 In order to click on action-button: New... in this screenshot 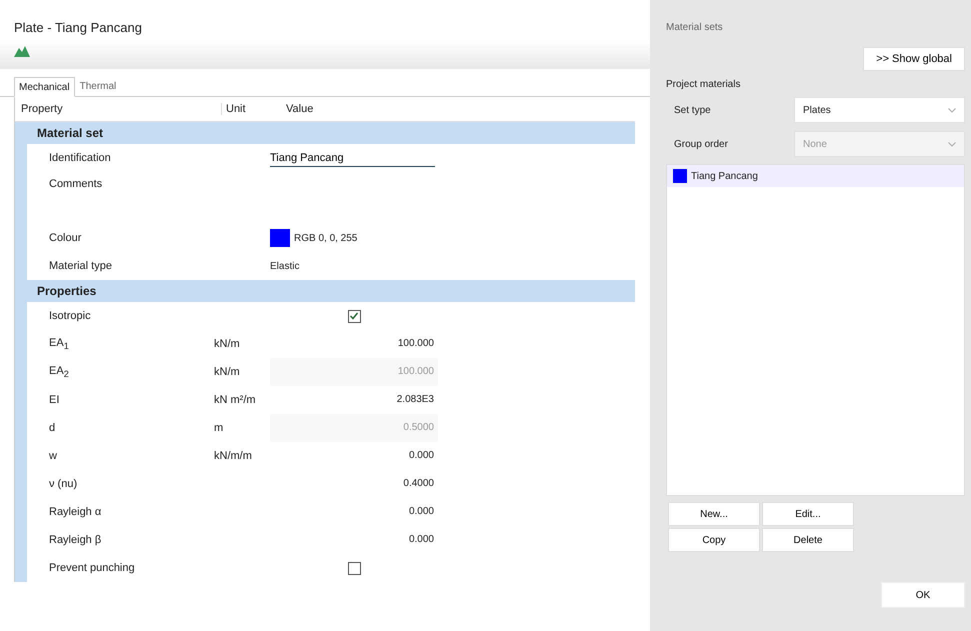, I will do `click(714, 514)`.